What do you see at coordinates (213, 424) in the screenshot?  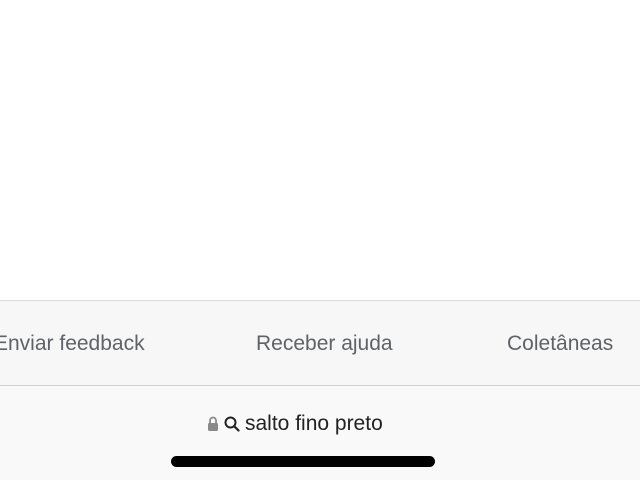 I see `lock-icon` at bounding box center [213, 424].